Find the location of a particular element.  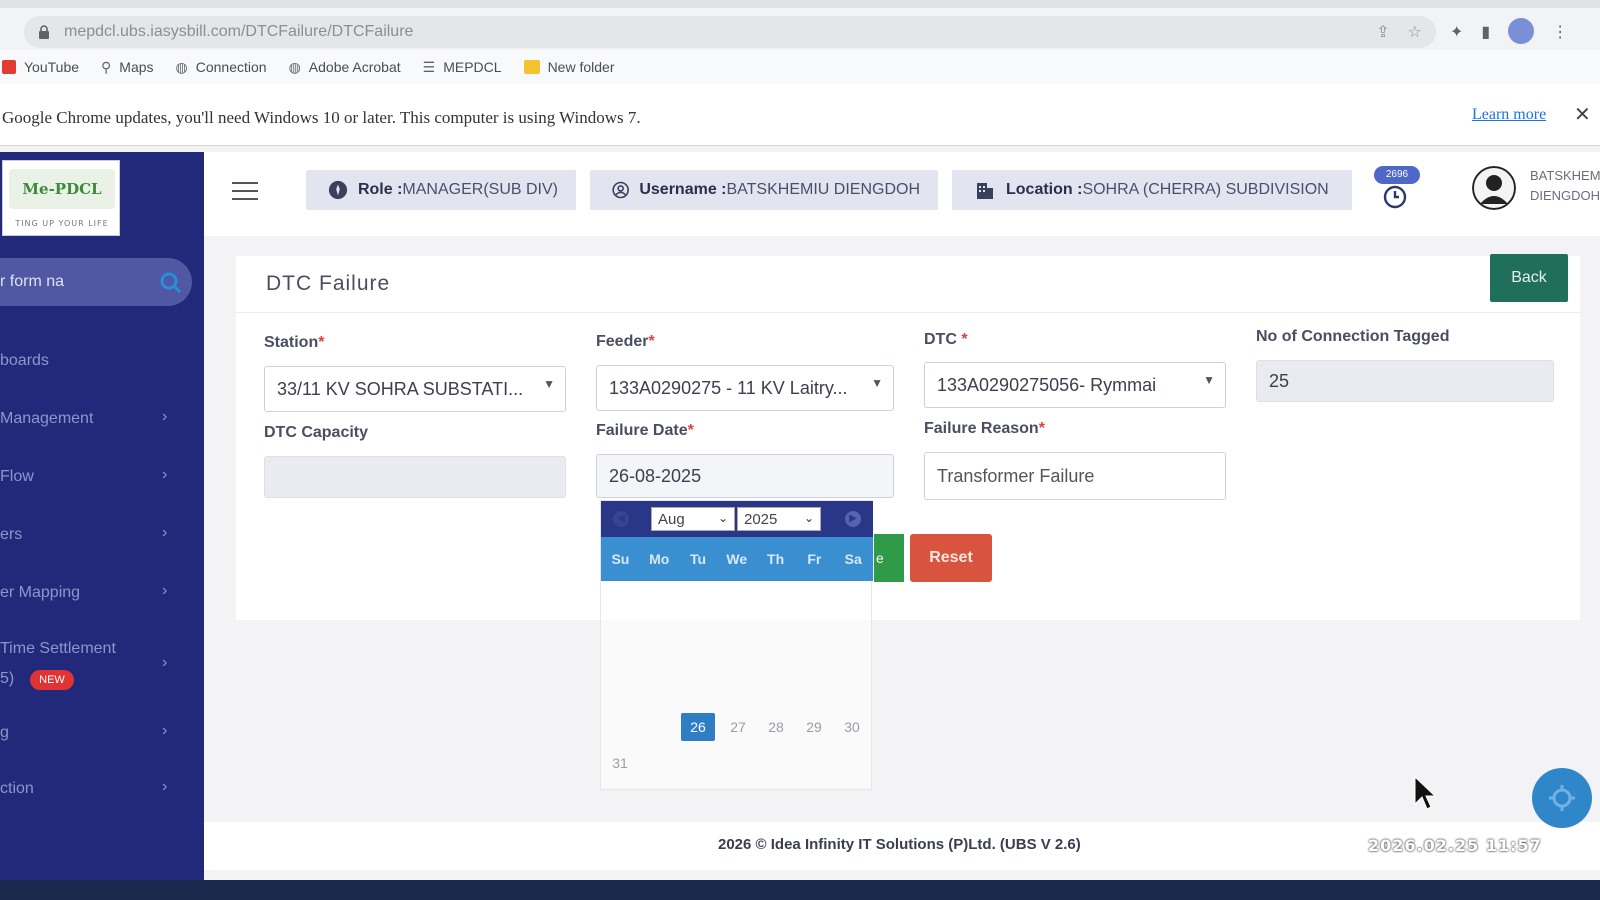

calendar-day-selected: 26 is located at coordinates (698, 727).